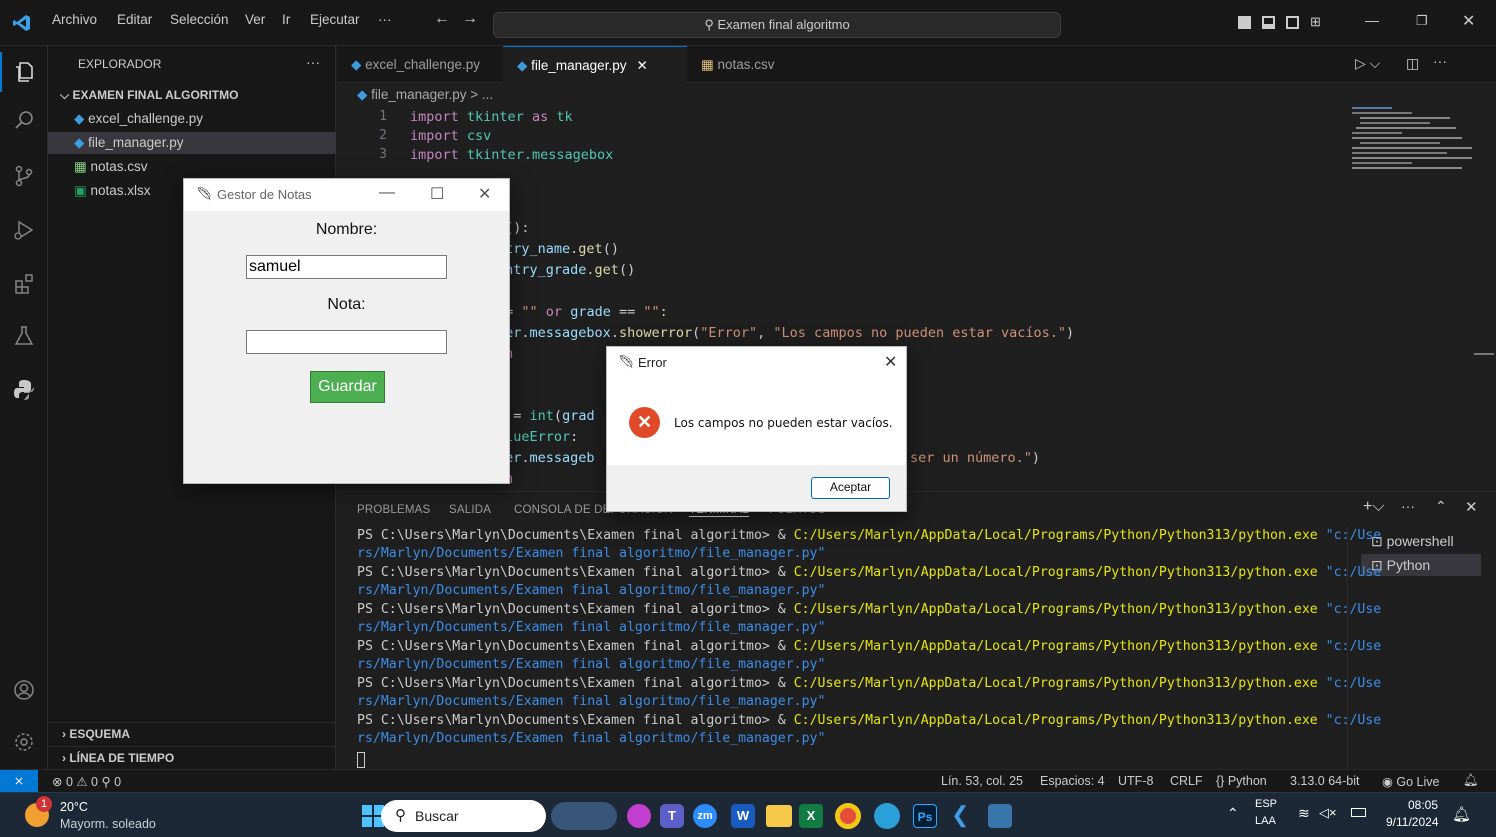 The image size is (1496, 837). I want to click on outline-label: ESQUEMA, so click(100, 734).